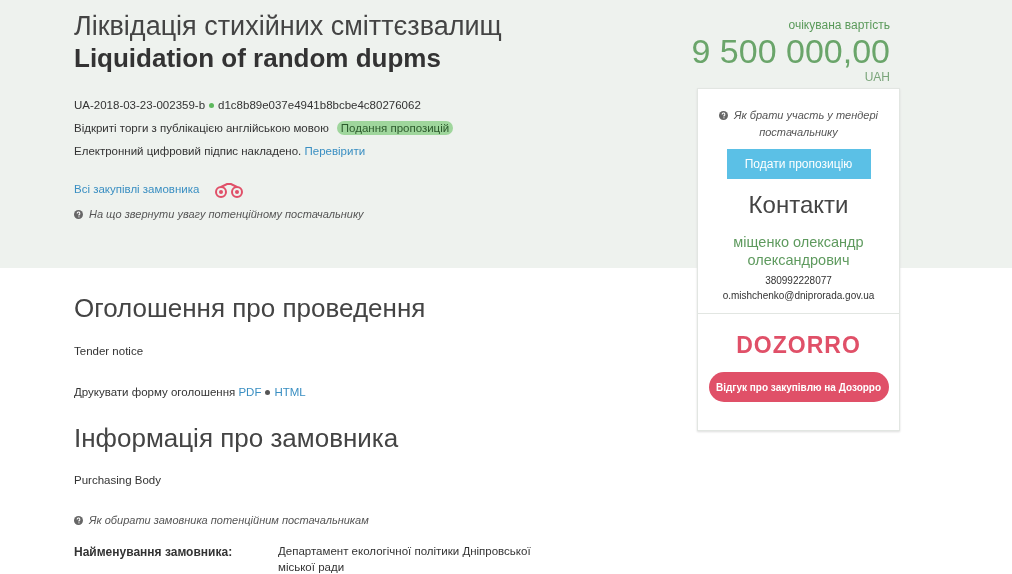 The width and height of the screenshot is (1012, 574). I want to click on binoculars-icon, so click(229, 189).